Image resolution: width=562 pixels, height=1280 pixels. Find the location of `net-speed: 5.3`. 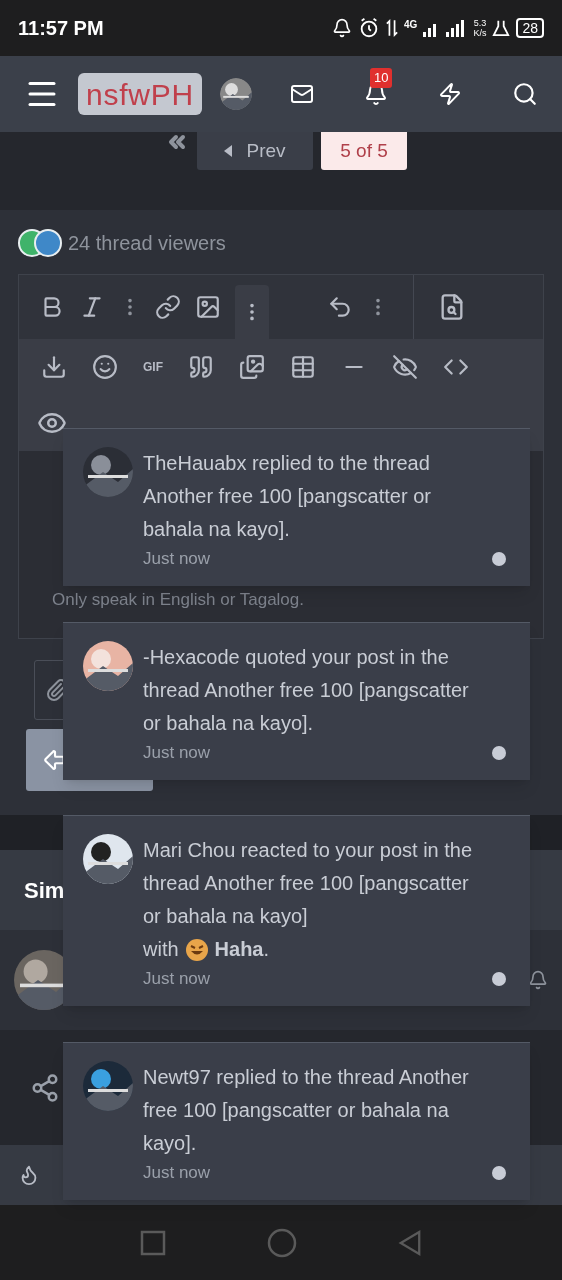

net-speed: 5.3 is located at coordinates (480, 23).